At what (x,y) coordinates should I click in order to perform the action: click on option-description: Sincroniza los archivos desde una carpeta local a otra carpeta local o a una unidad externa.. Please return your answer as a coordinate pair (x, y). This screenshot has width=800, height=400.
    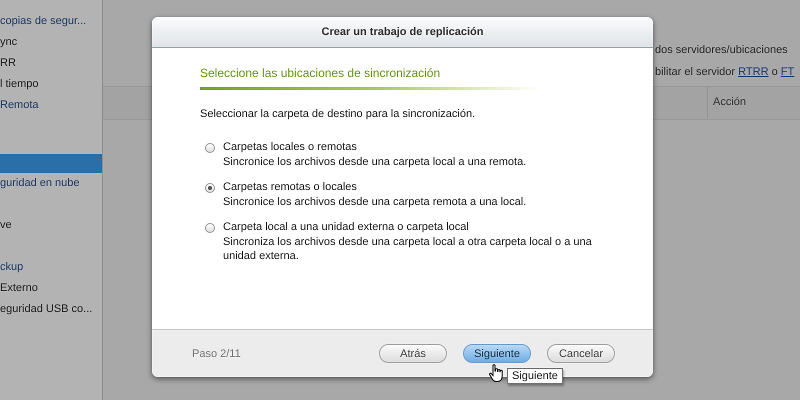
    Looking at the image, I should click on (408, 249).